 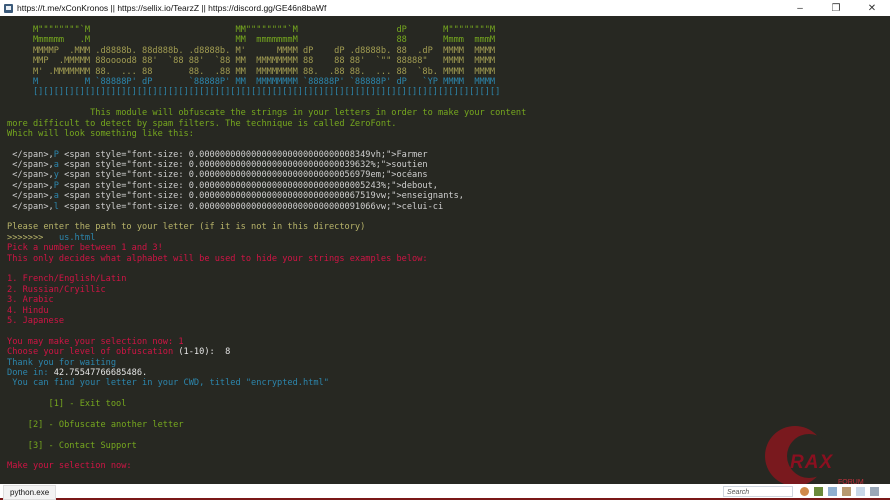 I want to click on terminal-line: Pick a number between 1 and 3!, so click(x=445, y=248).